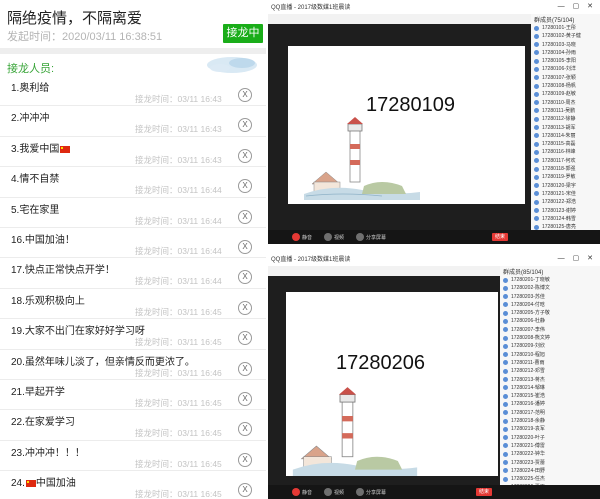  Describe the element at coordinates (523, 273) in the screenshot. I see `member-count: 群成员(85/104)` at that location.